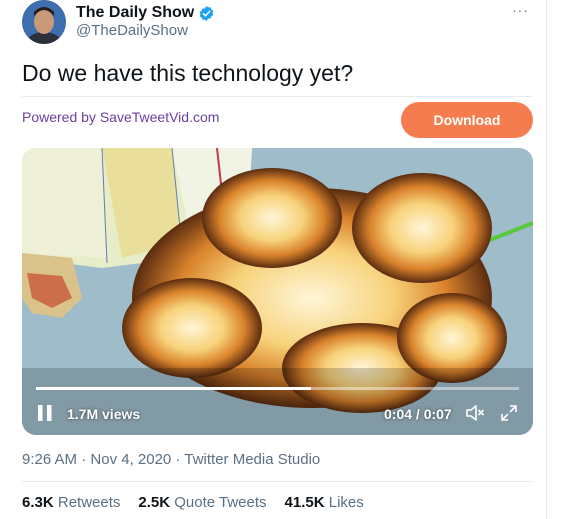 This screenshot has width=569, height=519. Describe the element at coordinates (467, 120) in the screenshot. I see `download-button: Download` at that location.